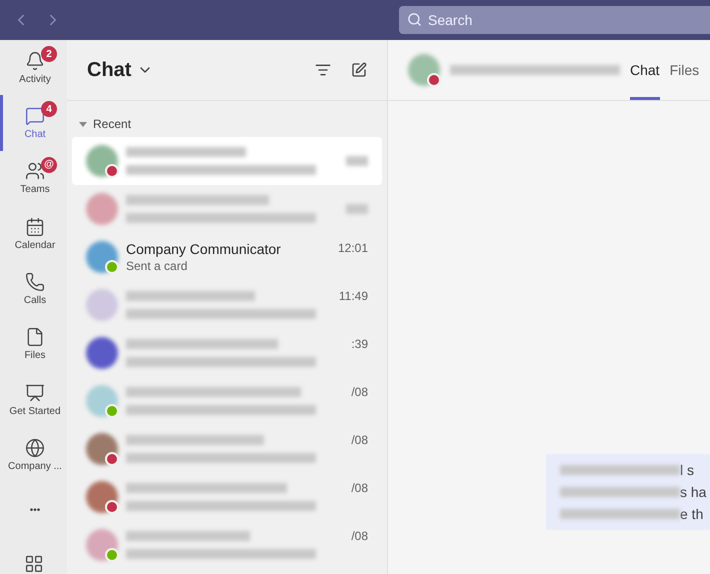 The image size is (710, 574). I want to click on rail-item: Teams @, so click(33, 178).